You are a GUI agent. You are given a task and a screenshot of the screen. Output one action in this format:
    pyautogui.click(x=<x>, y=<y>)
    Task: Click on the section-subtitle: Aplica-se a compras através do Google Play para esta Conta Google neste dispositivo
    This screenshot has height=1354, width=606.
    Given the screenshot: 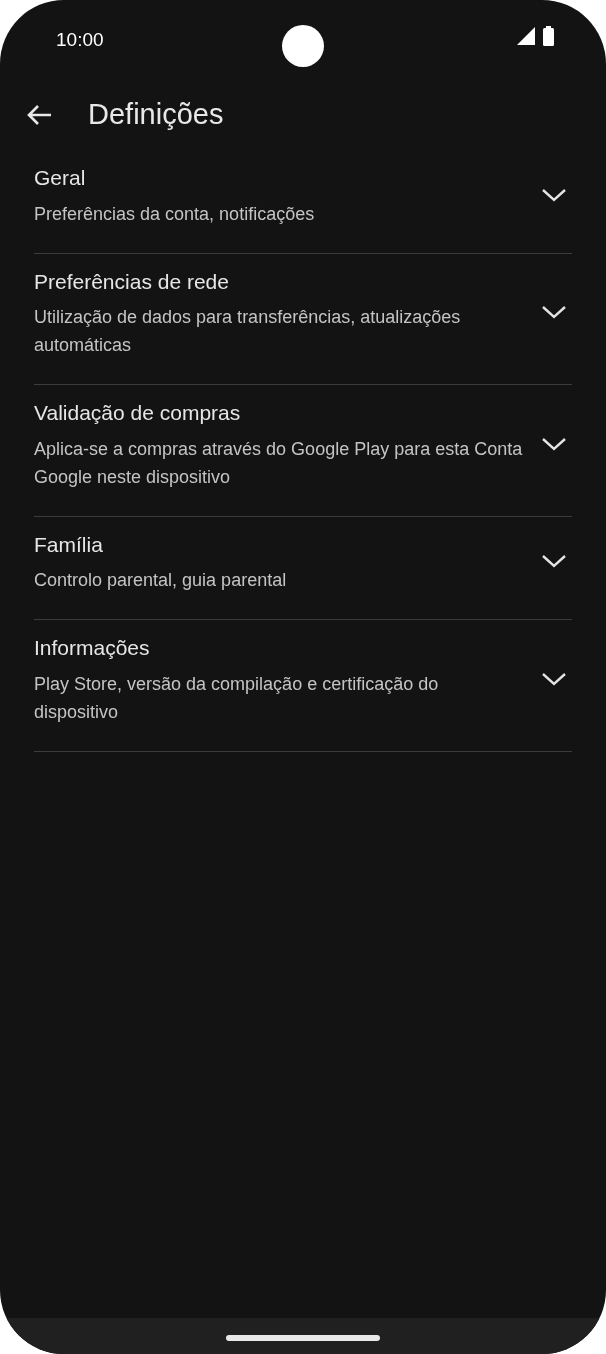 What is the action you would take?
    pyautogui.click(x=279, y=463)
    